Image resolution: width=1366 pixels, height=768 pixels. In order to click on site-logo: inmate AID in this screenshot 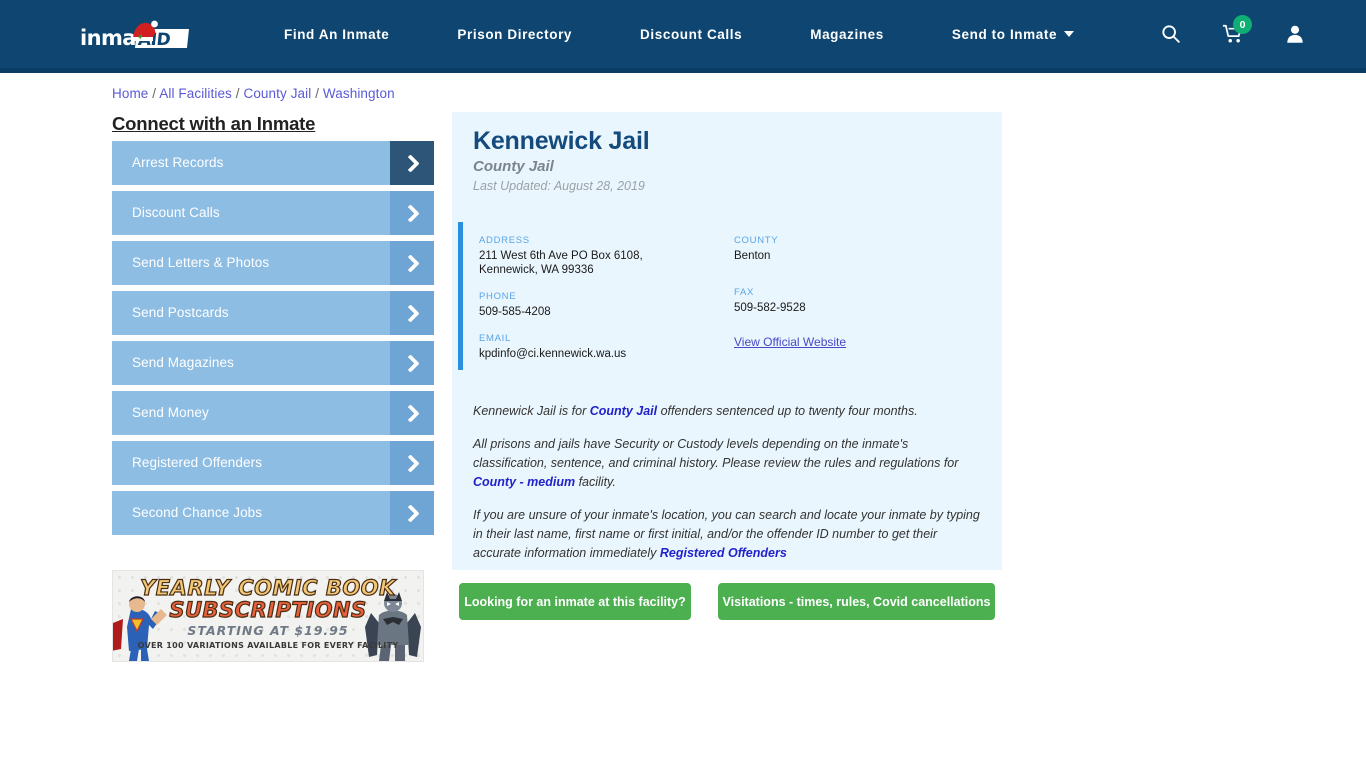, I will do `click(136, 35)`.